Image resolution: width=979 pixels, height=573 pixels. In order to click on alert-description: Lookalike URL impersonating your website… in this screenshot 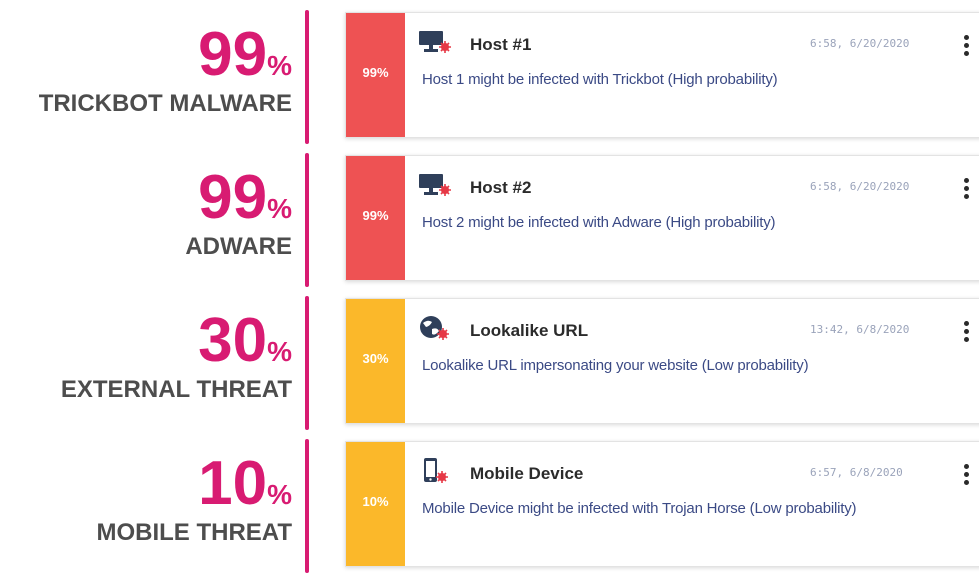, I will do `click(615, 365)`.